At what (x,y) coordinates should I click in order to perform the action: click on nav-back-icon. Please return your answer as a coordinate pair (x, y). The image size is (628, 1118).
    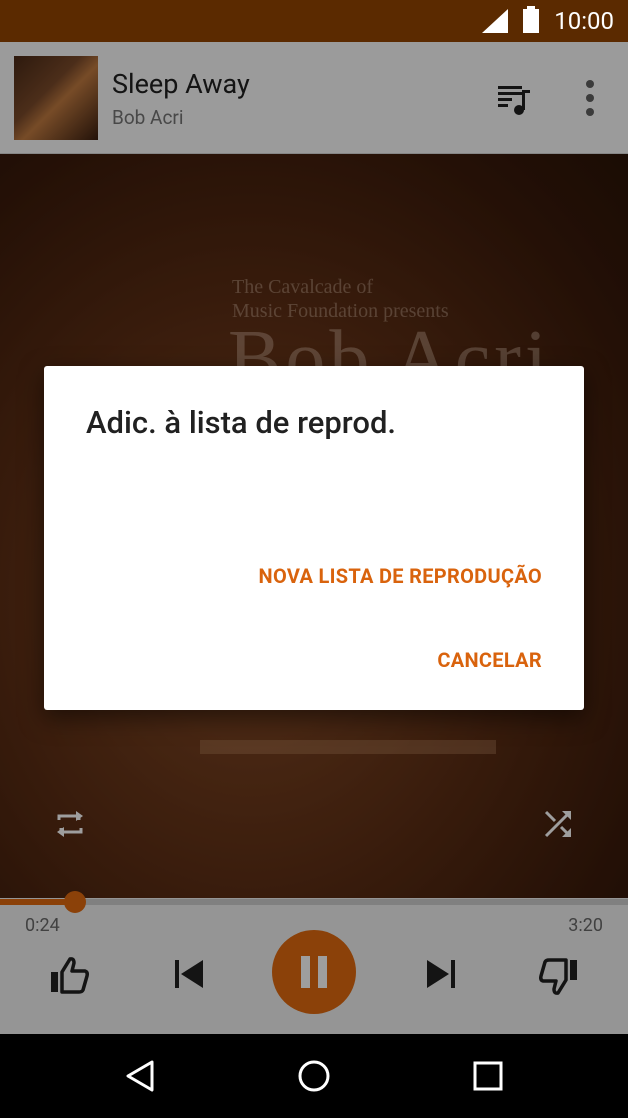
    Looking at the image, I should click on (140, 1076).